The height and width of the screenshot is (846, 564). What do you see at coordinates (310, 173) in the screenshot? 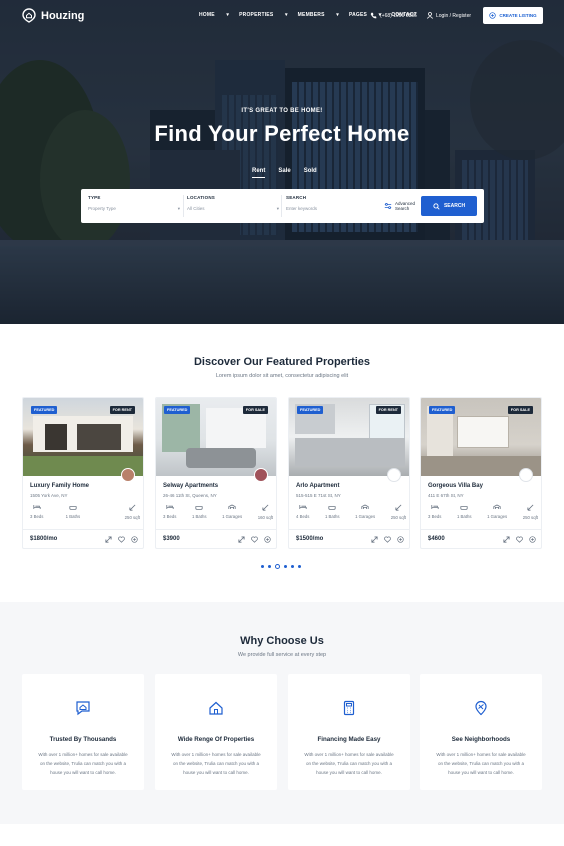
I see `tab-sold: Sold` at bounding box center [310, 173].